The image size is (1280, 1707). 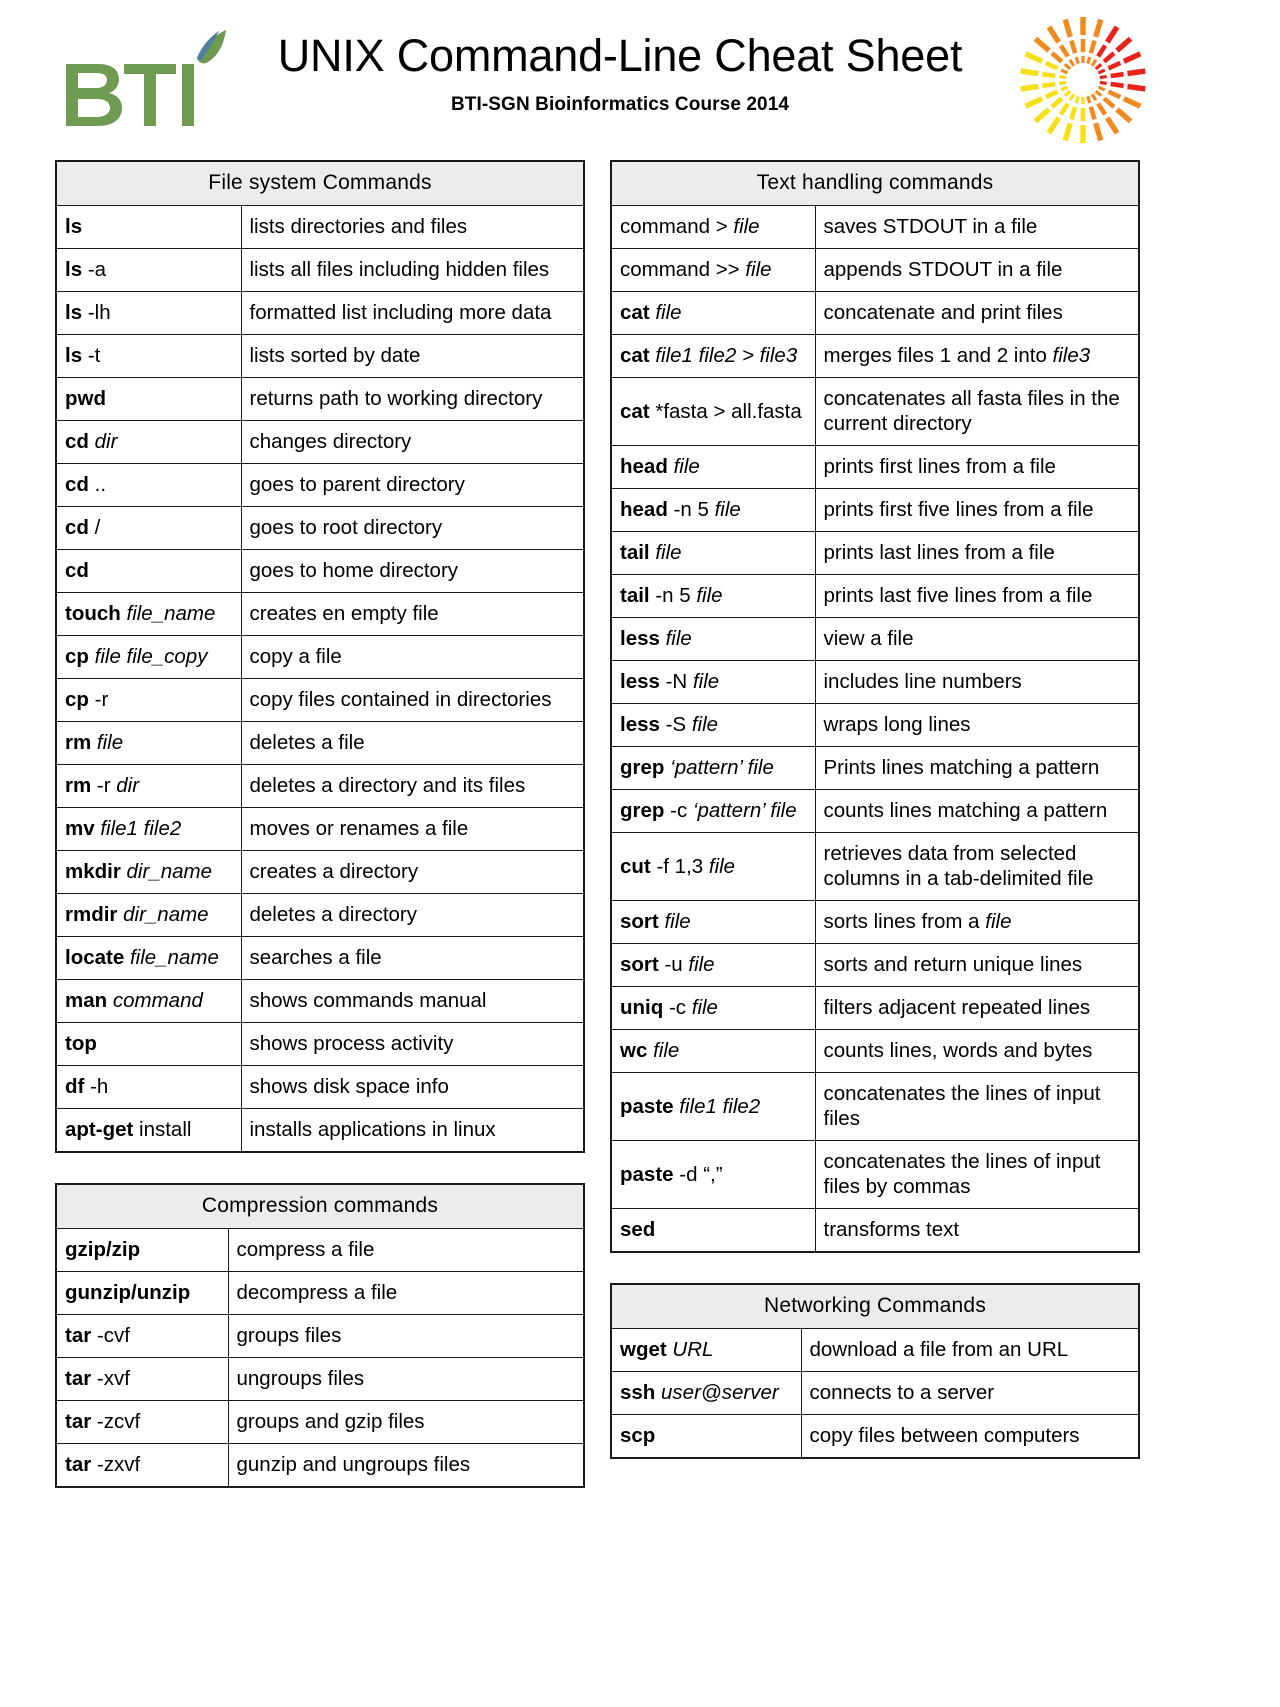 What do you see at coordinates (142, 1293) in the screenshot?
I see `command-cell: gunzip/unzip` at bounding box center [142, 1293].